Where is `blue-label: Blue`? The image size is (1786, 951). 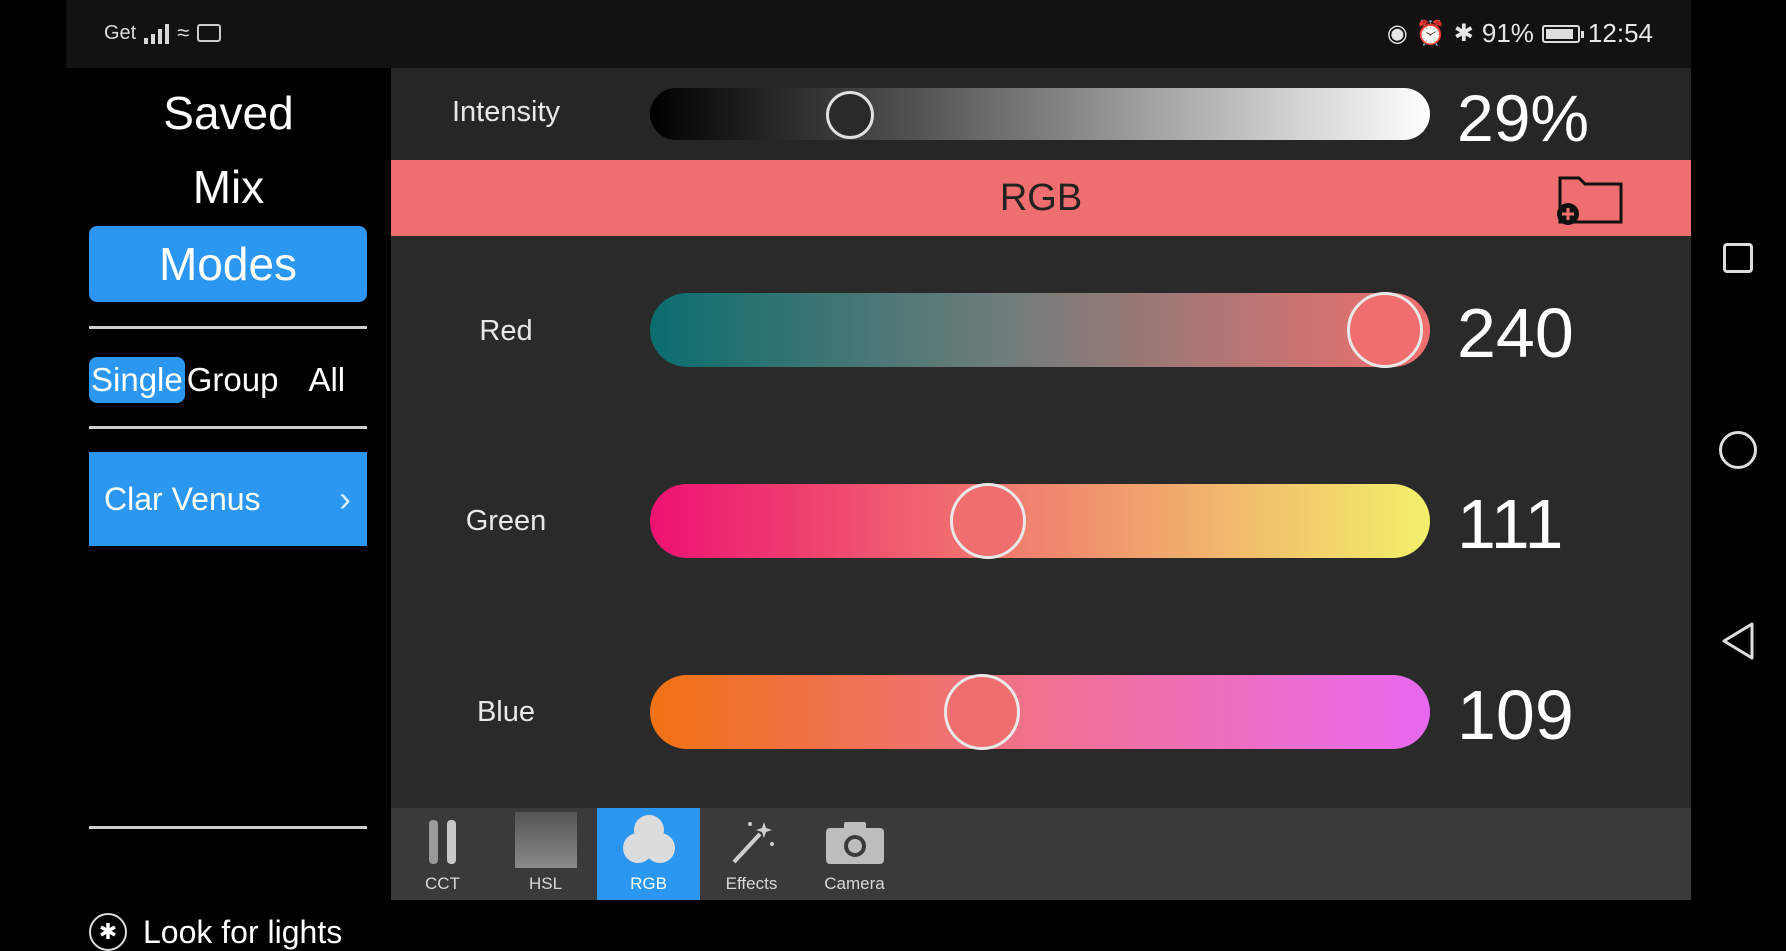 blue-label: Blue is located at coordinates (506, 712).